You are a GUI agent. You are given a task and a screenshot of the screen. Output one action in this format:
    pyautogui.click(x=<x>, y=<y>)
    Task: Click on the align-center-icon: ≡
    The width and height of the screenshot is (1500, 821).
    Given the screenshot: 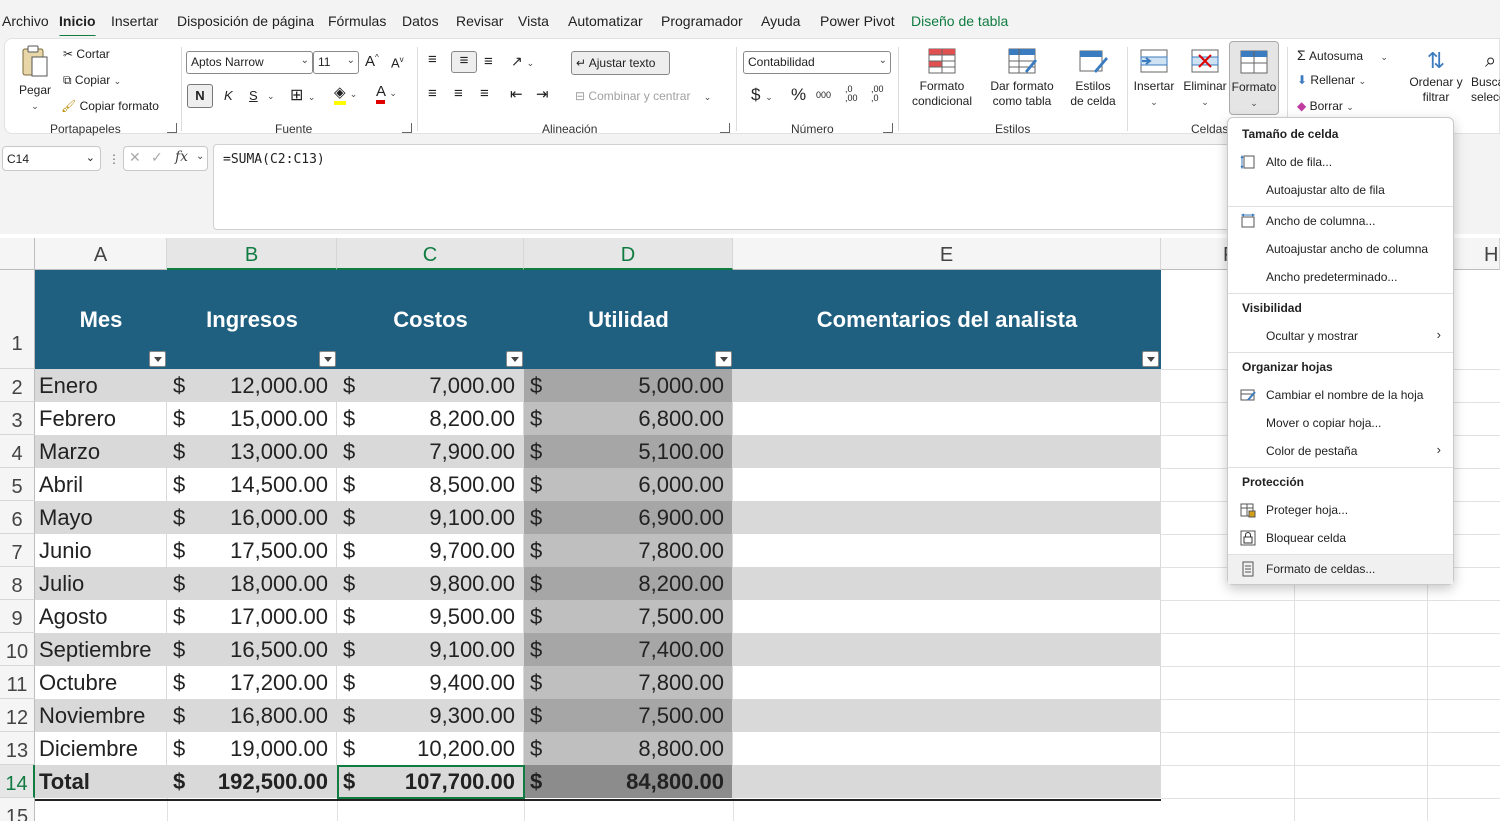 What is the action you would take?
    pyautogui.click(x=458, y=93)
    